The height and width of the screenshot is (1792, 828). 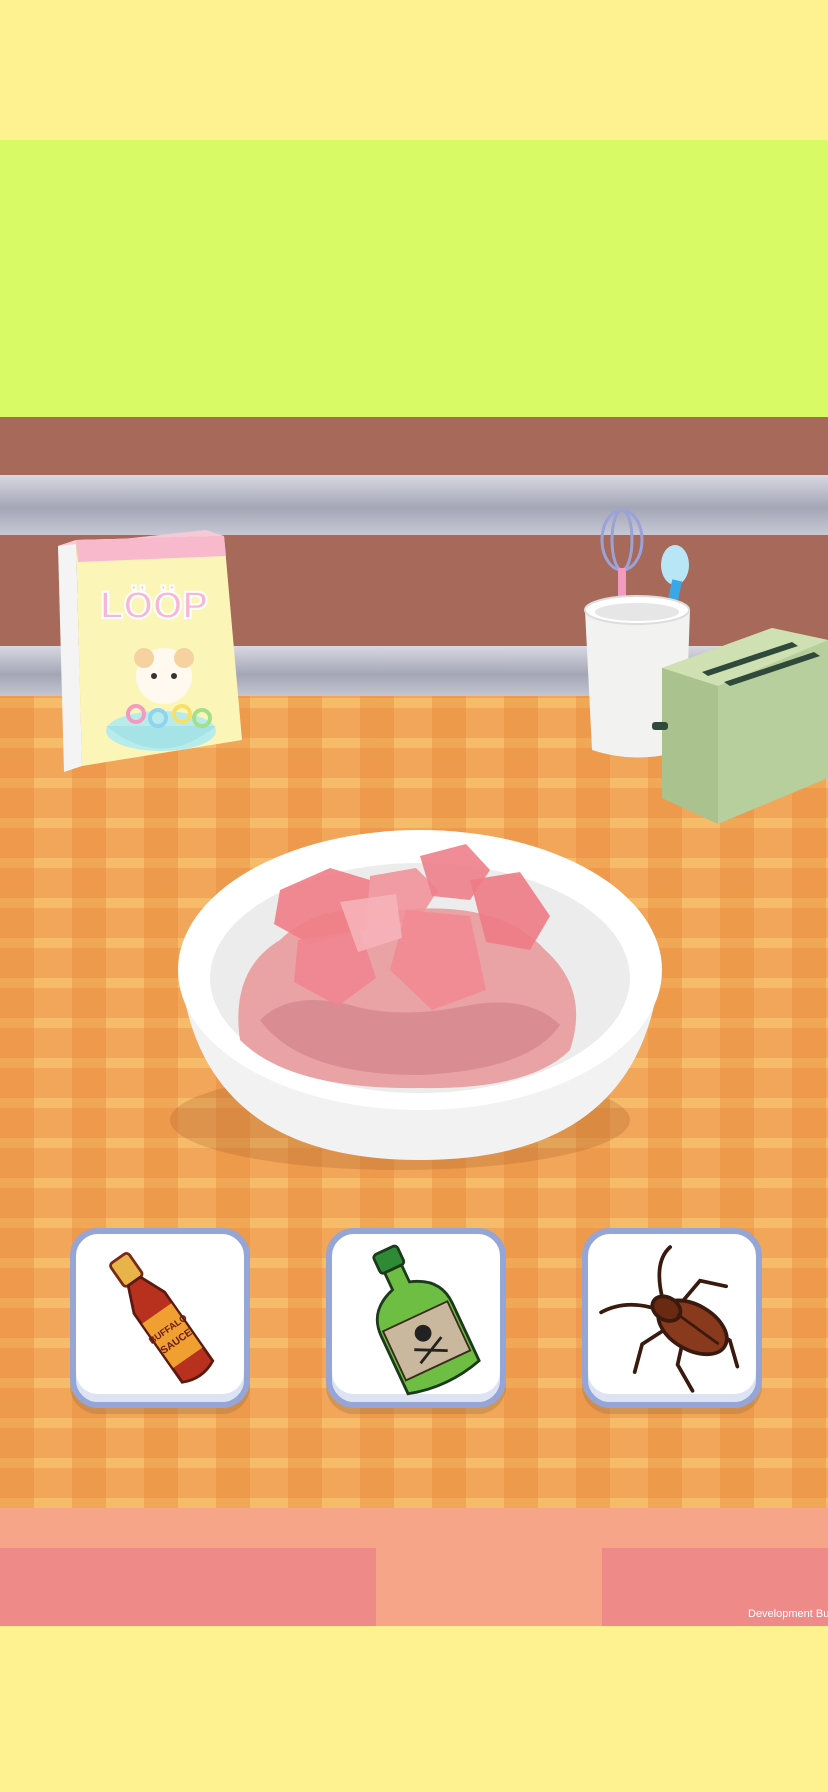 What do you see at coordinates (414, 1709) in the screenshot?
I see `bottom-letterbox-bar` at bounding box center [414, 1709].